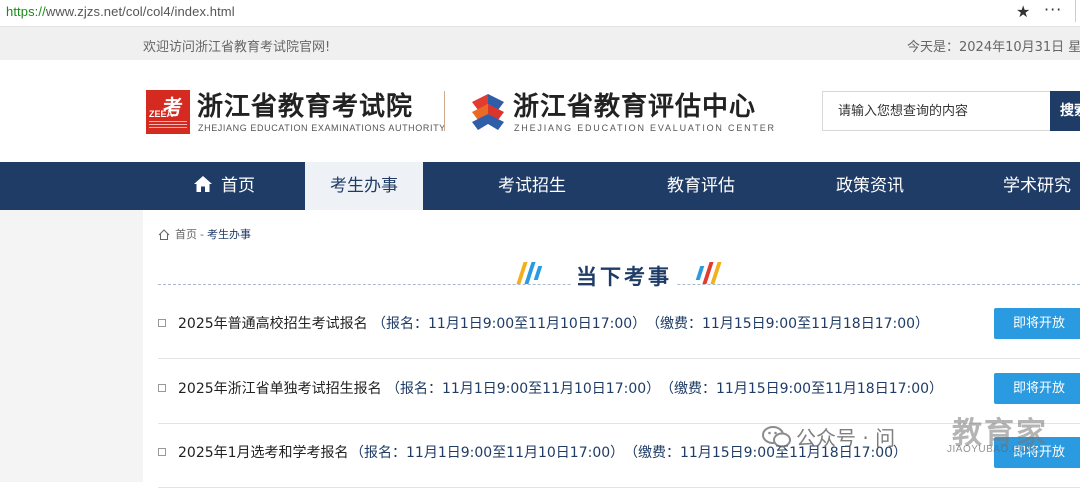 This screenshot has width=1080, height=488. I want to click on search-button: 搜索, so click(1065, 111).